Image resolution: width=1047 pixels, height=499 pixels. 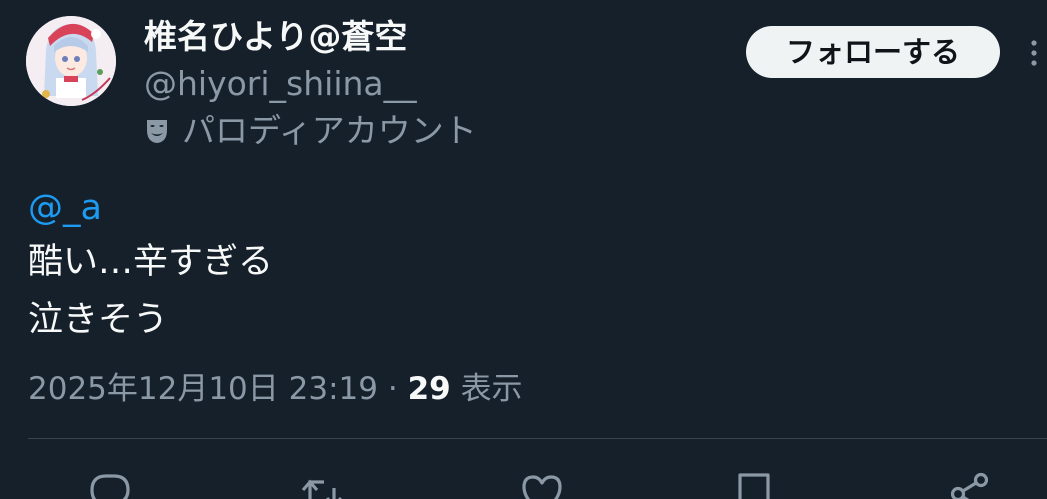 I want to click on bookmark-button, so click(x=754, y=484).